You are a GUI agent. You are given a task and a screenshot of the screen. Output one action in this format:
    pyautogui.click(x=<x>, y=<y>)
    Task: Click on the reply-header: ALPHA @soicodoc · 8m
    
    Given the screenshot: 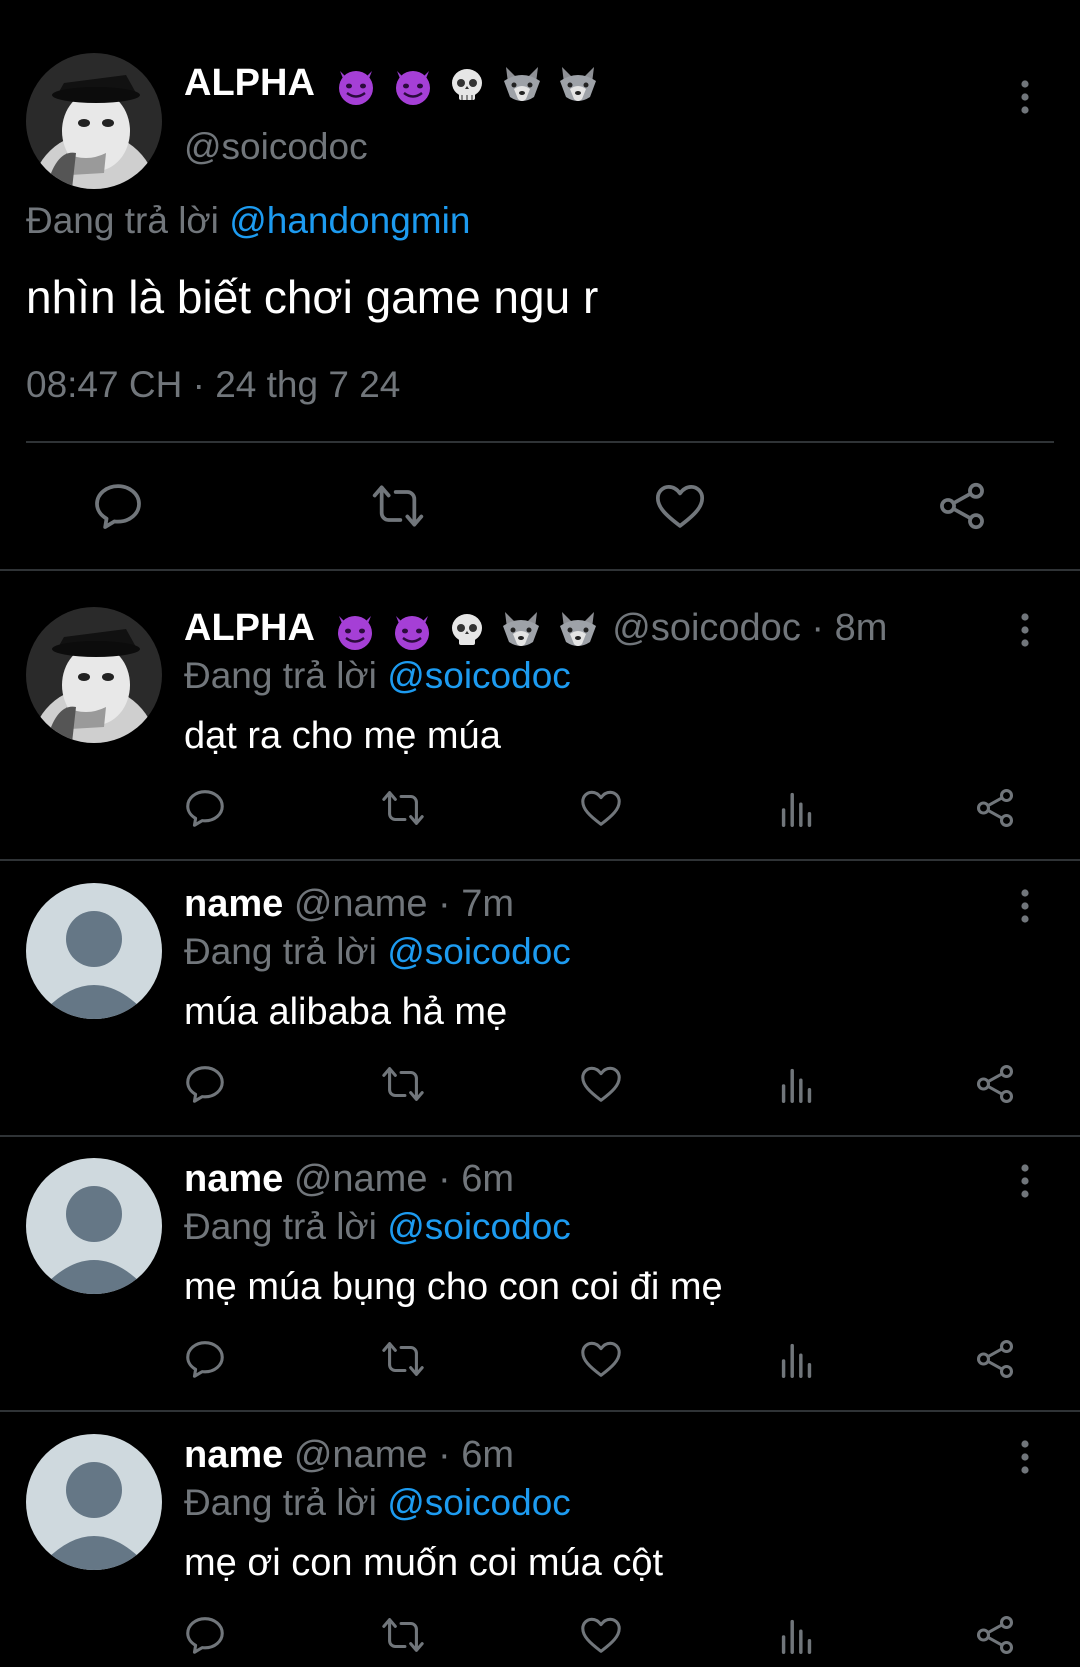 What is the action you would take?
    pyautogui.click(x=535, y=629)
    